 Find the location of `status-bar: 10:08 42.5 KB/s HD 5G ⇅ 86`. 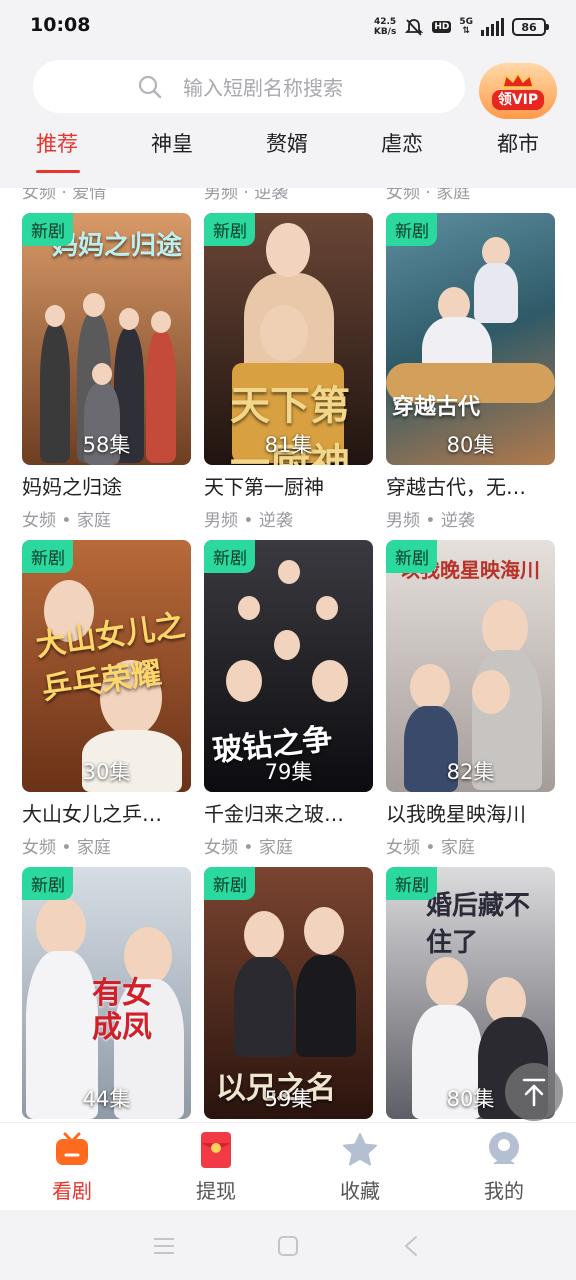

status-bar: 10:08 42.5 KB/s HD 5G ⇅ 86 is located at coordinates (288, 28).